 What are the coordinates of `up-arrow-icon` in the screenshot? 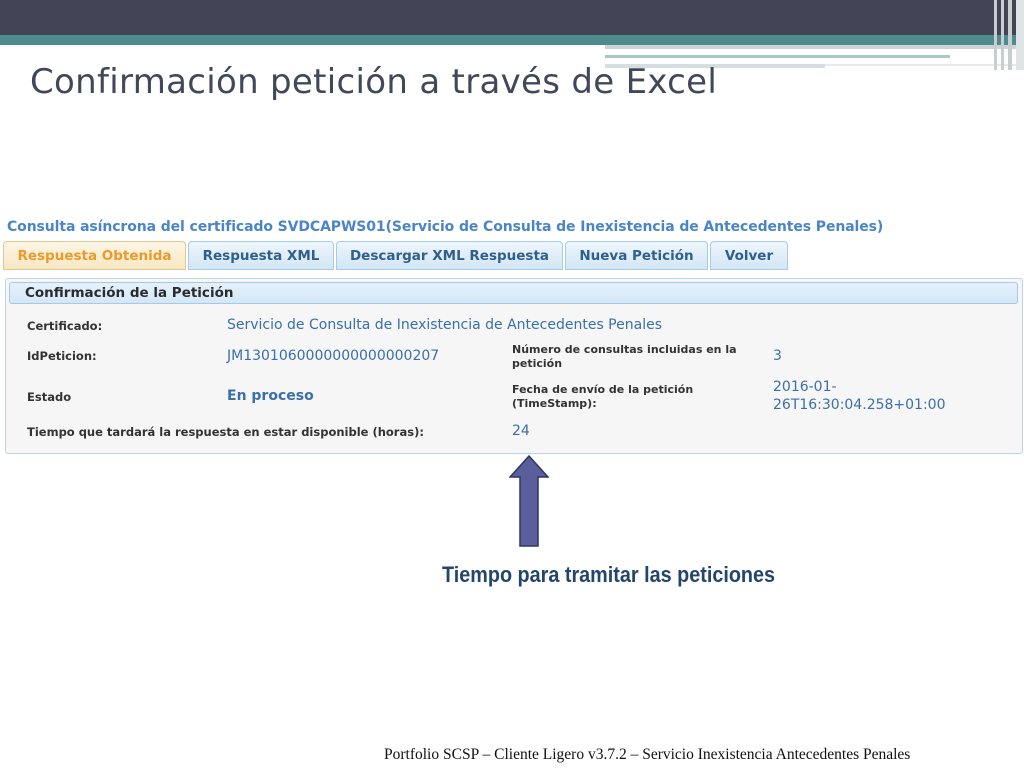 It's located at (529, 501).